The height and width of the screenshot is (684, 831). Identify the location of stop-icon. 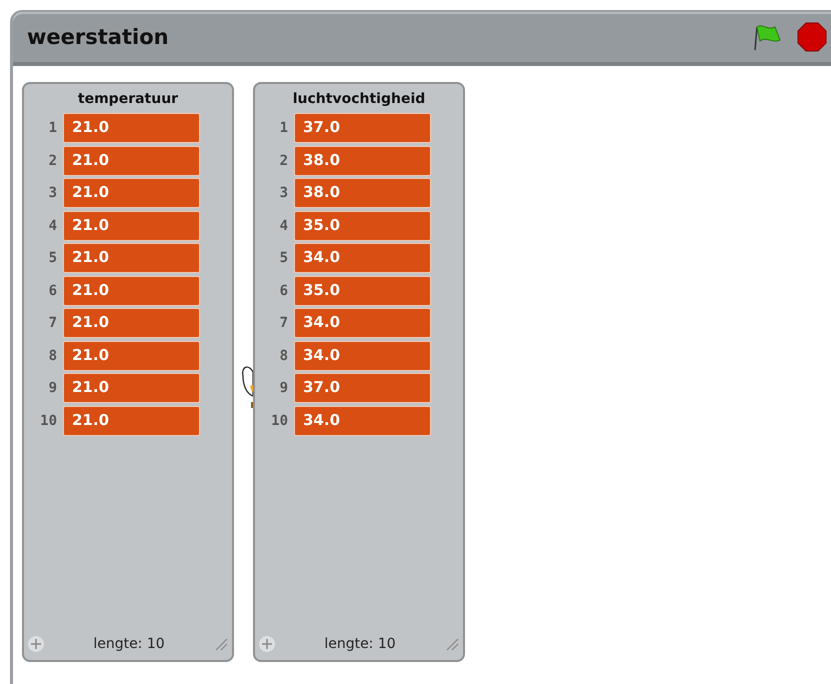
(812, 37).